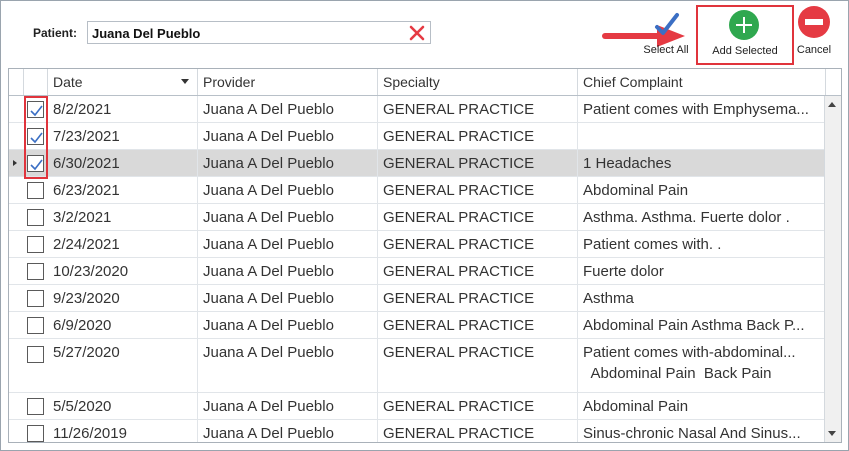 This screenshot has height=451, width=849. Describe the element at coordinates (832, 104) in the screenshot. I see `scroll-up-icon` at that location.